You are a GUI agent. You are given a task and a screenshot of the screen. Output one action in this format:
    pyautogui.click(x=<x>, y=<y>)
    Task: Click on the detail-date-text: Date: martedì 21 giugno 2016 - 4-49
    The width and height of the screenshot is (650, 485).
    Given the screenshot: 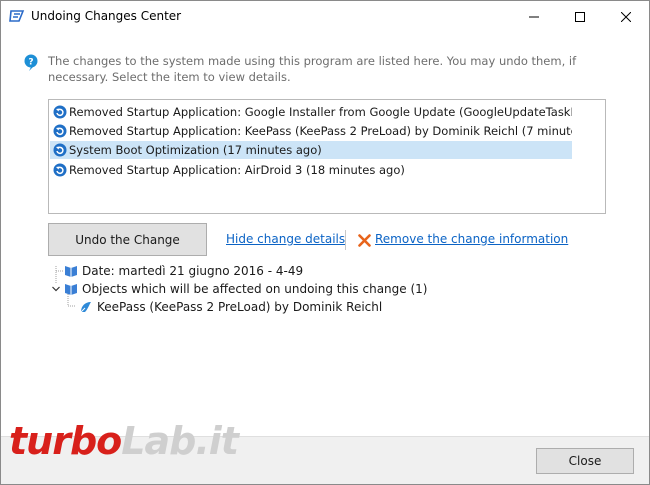 What is the action you would take?
    pyautogui.click(x=193, y=271)
    